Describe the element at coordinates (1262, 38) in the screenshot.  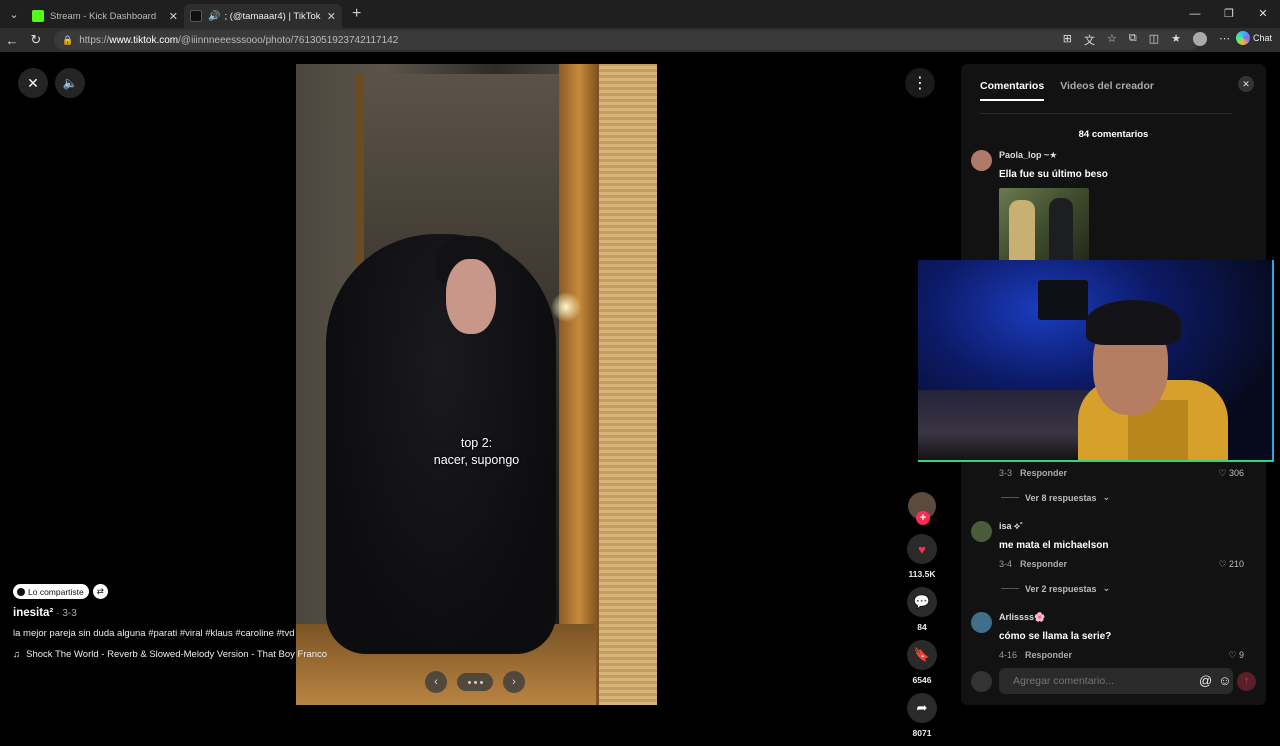
I see `chat-label: Chat` at that location.